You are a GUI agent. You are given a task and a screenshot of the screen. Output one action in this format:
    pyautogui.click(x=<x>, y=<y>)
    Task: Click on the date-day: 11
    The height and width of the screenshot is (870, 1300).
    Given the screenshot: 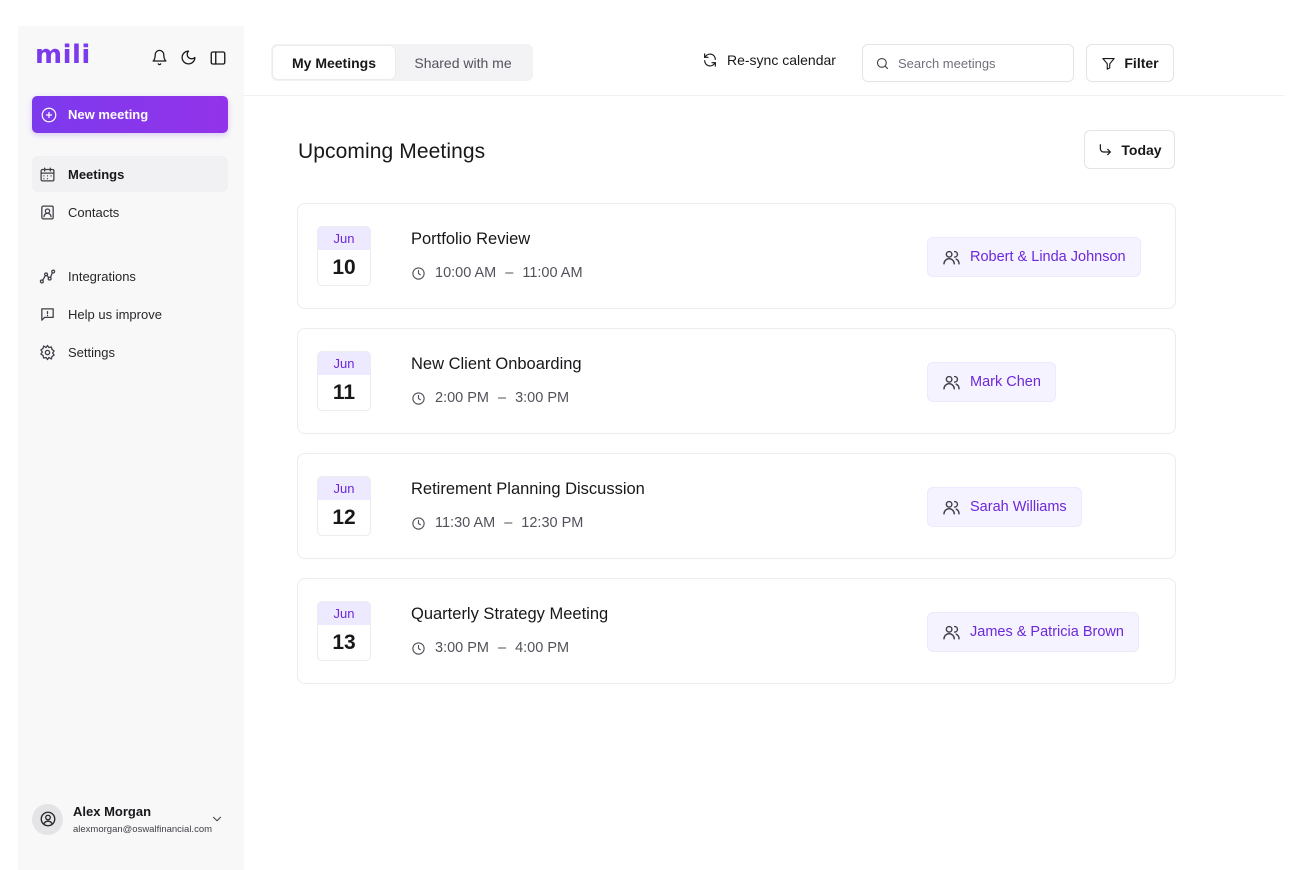 What is the action you would take?
    pyautogui.click(x=344, y=392)
    